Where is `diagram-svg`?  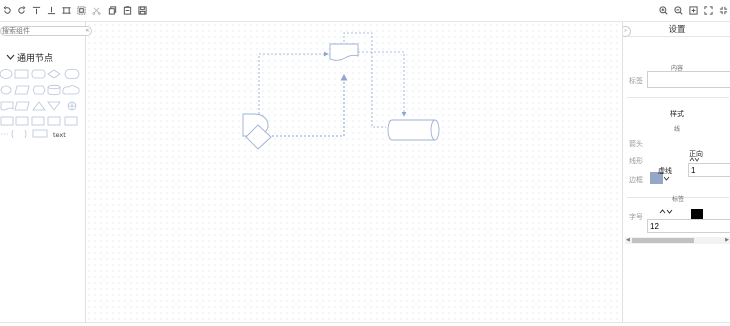
diagram-svg is located at coordinates (341, 91).